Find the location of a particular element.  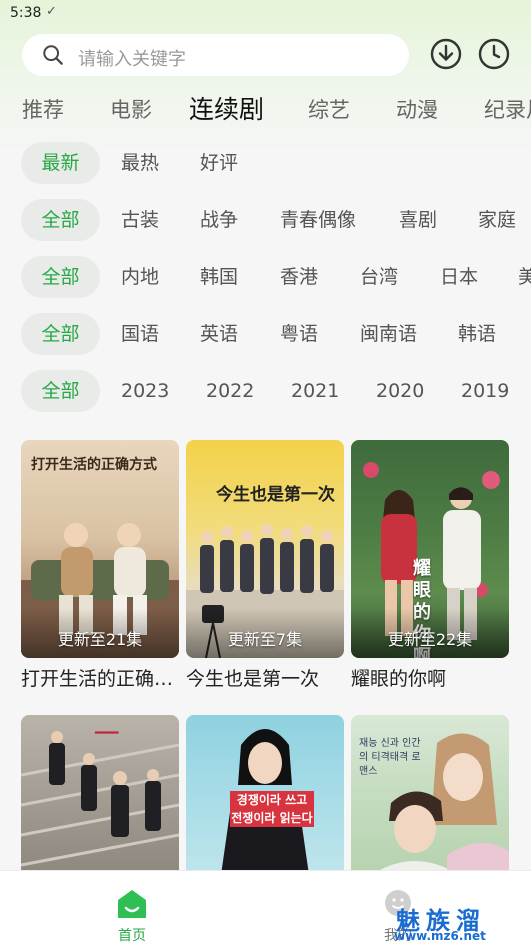

filter-chip: 2019 is located at coordinates (485, 391).